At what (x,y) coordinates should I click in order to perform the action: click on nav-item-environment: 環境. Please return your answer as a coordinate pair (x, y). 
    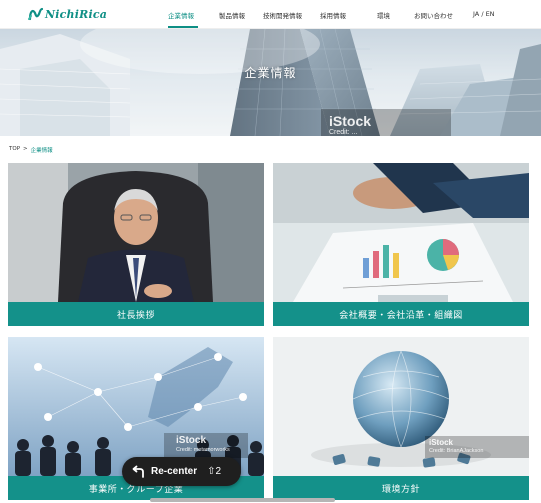
    Looking at the image, I should click on (383, 15).